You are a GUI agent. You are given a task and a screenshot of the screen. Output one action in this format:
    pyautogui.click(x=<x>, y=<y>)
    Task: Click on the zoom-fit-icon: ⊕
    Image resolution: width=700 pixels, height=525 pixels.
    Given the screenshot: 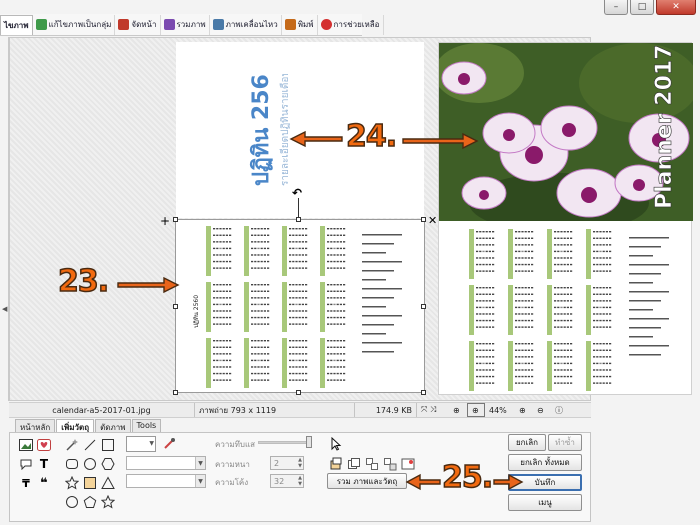 What is the action you would take?
    pyautogui.click(x=476, y=410)
    